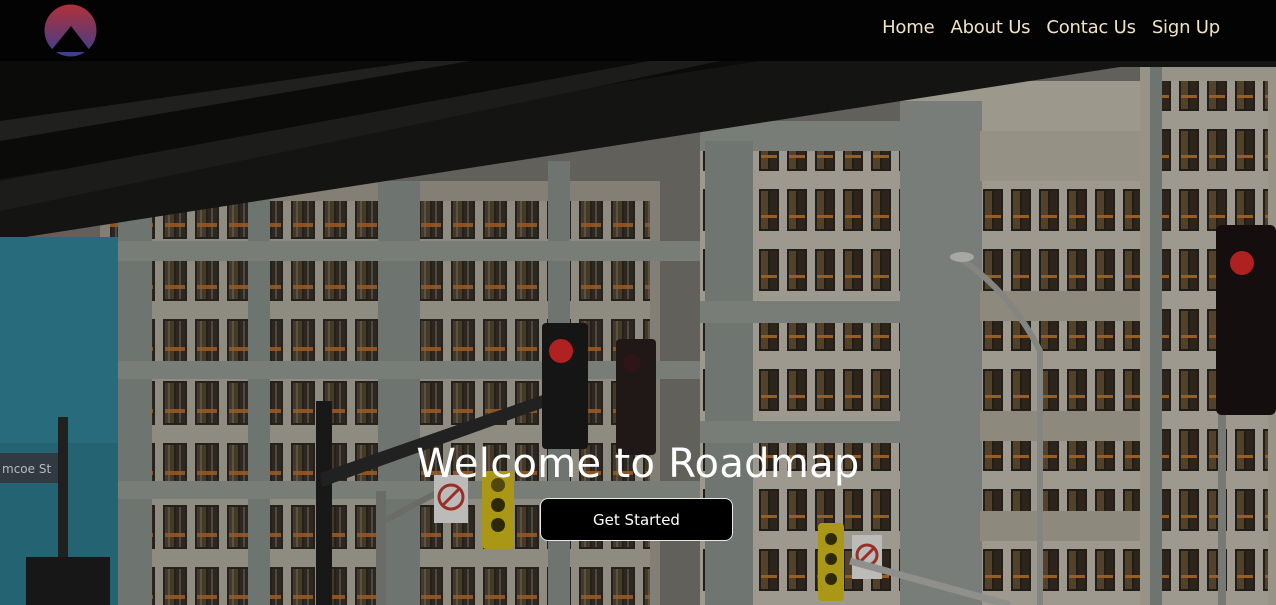  I want to click on logo-icon, so click(70, 30).